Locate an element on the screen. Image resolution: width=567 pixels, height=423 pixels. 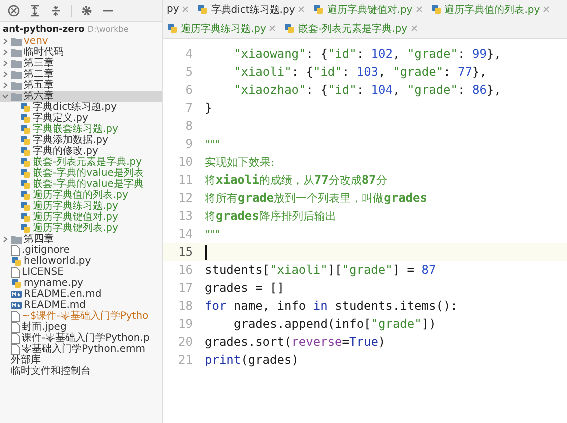
tree-item: LICENSE is located at coordinates (81, 272).